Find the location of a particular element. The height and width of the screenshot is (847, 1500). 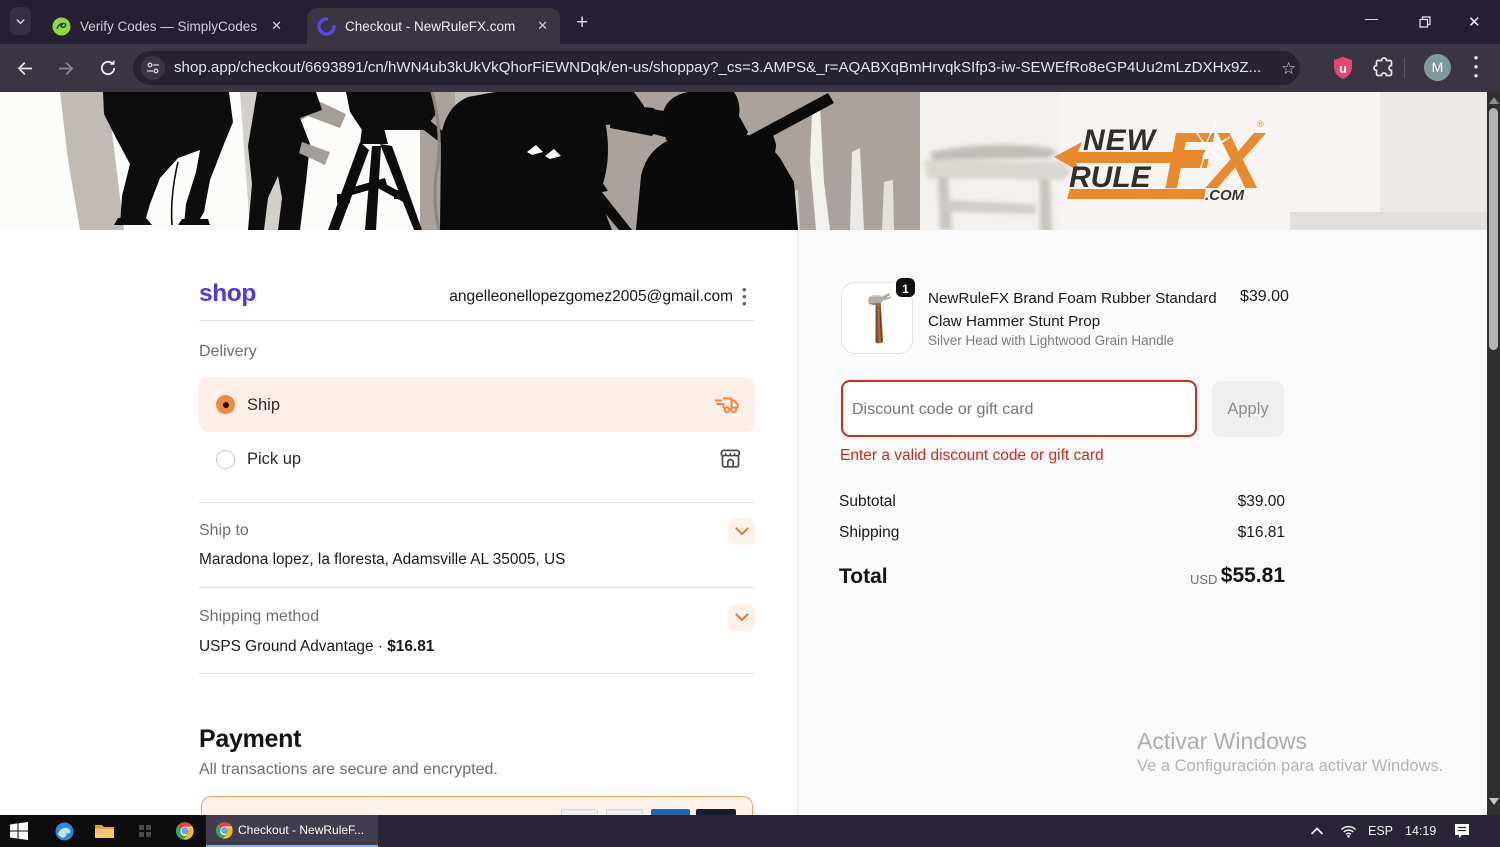

svg-text: RULE is located at coordinates (1110, 177).